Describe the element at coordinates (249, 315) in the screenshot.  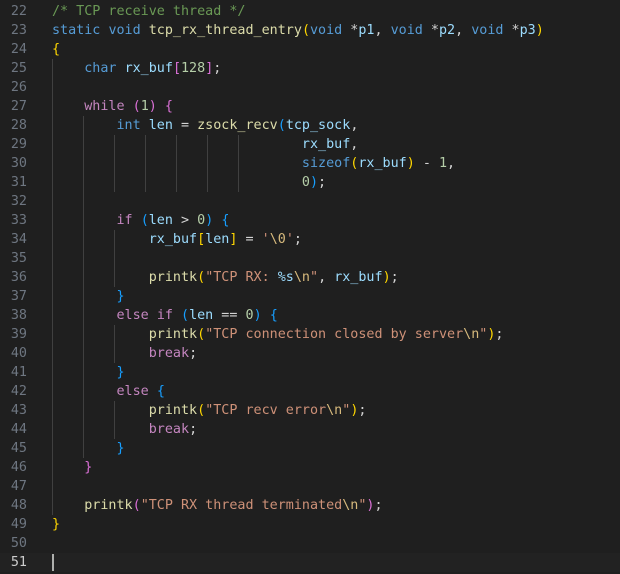
I see `code-token: 0` at that location.